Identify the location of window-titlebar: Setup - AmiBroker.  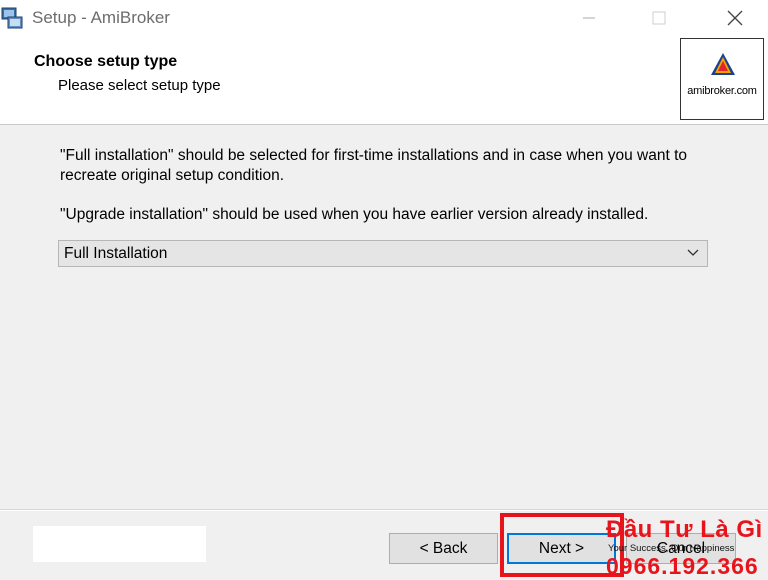
(384, 18).